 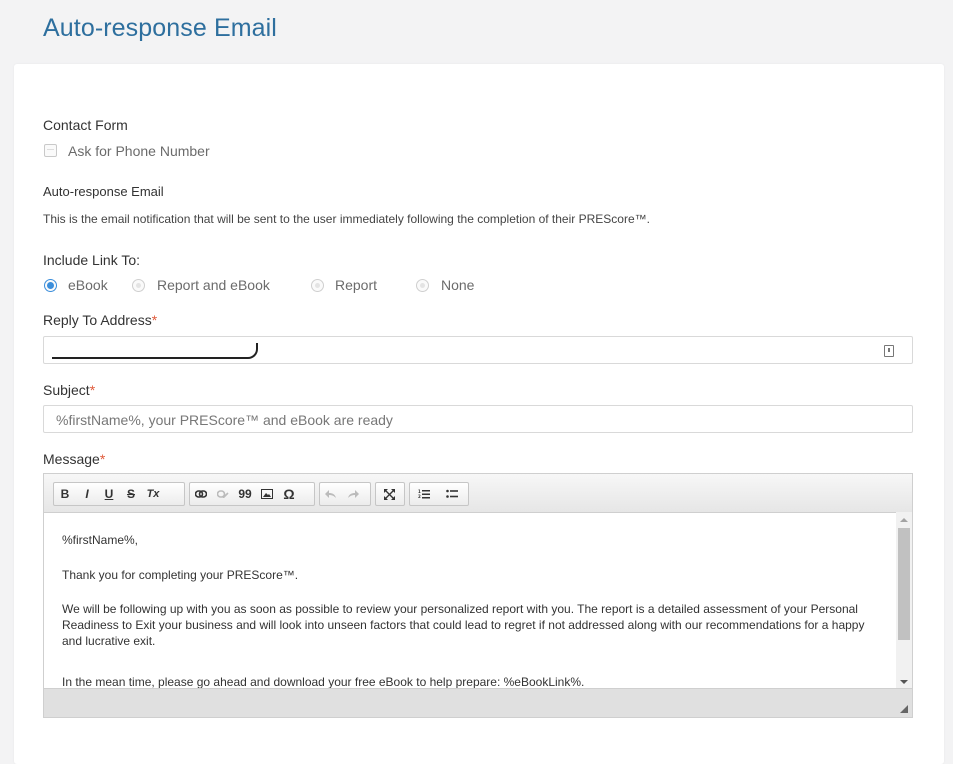 I want to click on maximize-group, so click(x=390, y=494).